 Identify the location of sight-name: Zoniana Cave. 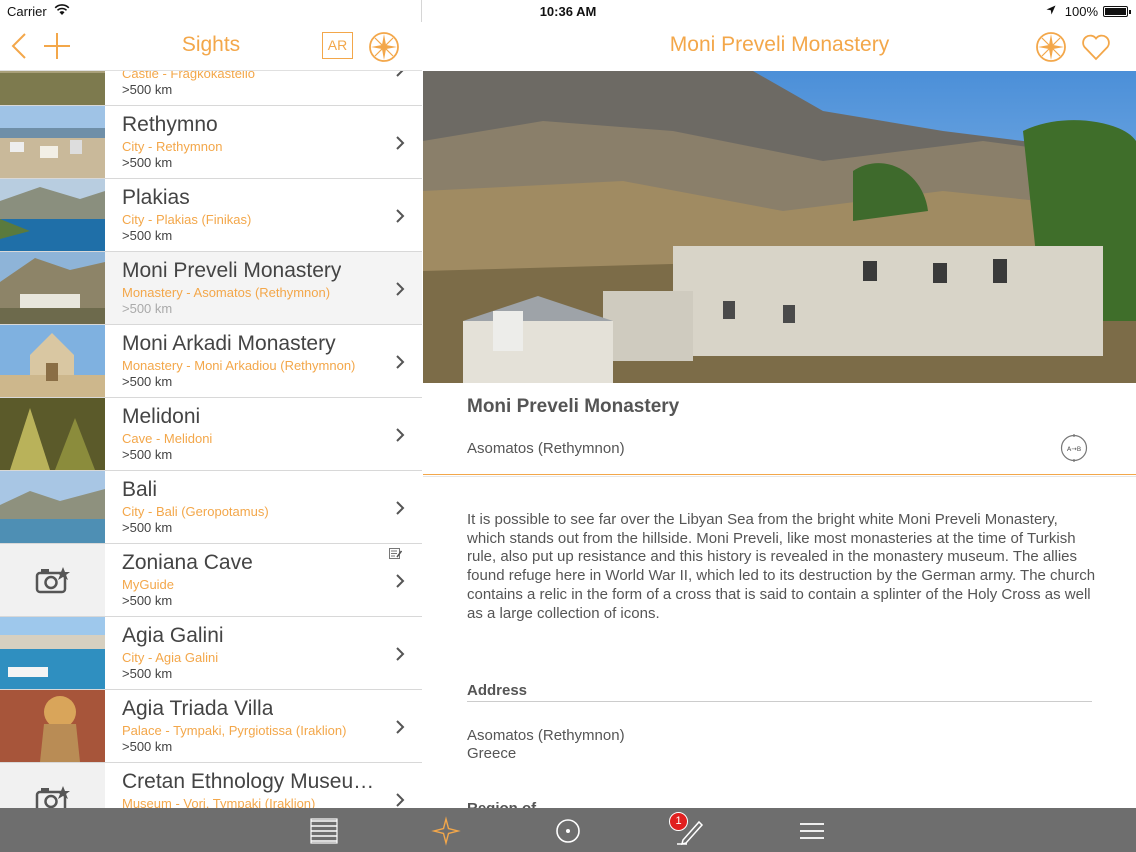
(187, 562).